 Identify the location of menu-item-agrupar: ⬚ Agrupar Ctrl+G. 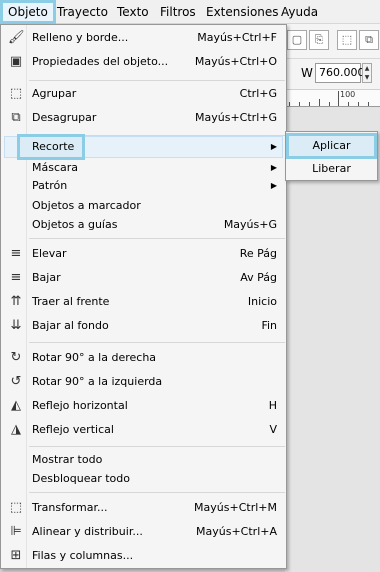
(143, 94).